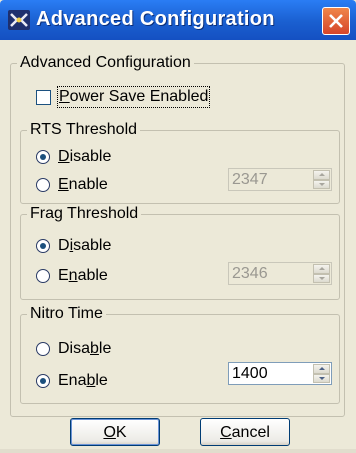  I want to click on nitro-disable-option: Disable, so click(73, 349).